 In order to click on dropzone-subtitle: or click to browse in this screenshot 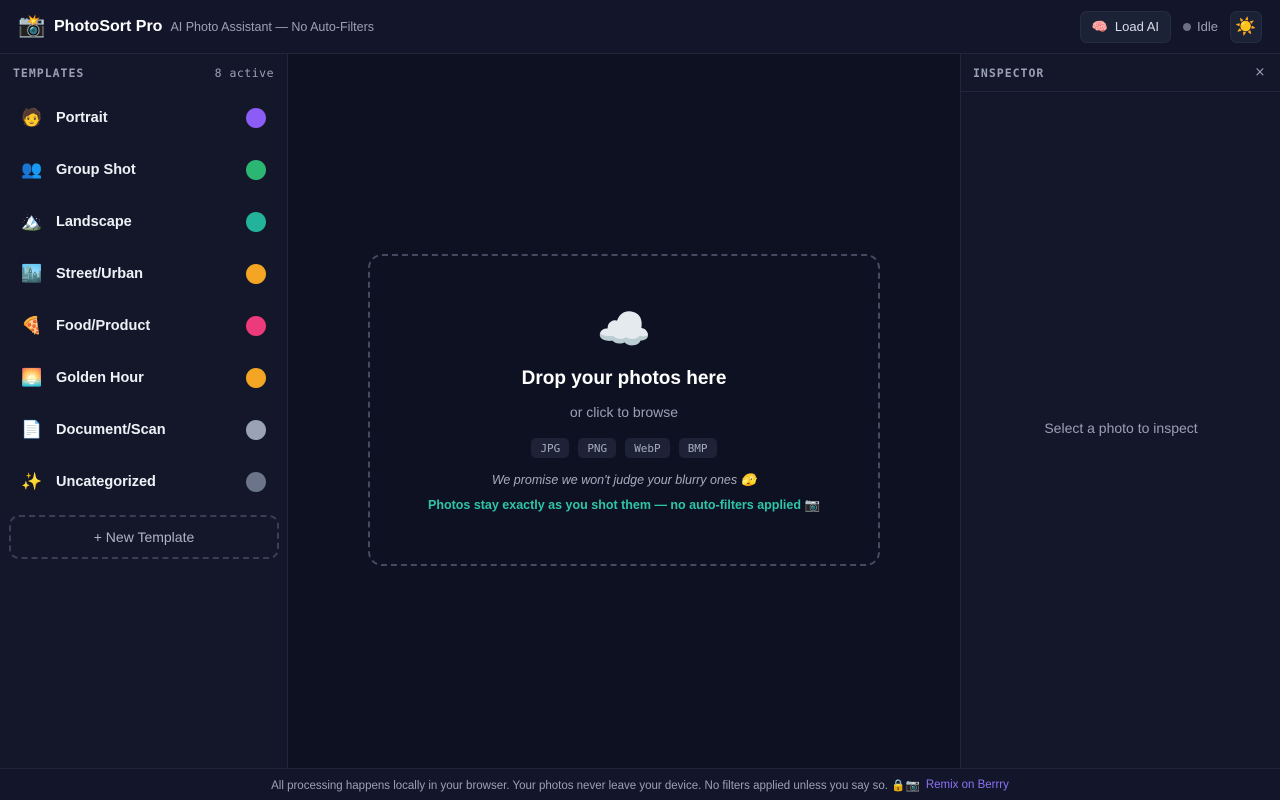, I will do `click(624, 412)`.